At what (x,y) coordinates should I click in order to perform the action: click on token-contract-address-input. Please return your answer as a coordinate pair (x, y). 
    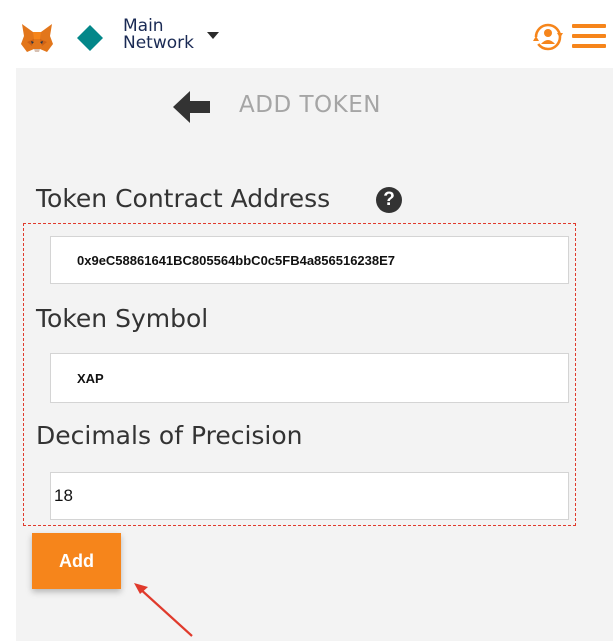
    Looking at the image, I should click on (309, 260).